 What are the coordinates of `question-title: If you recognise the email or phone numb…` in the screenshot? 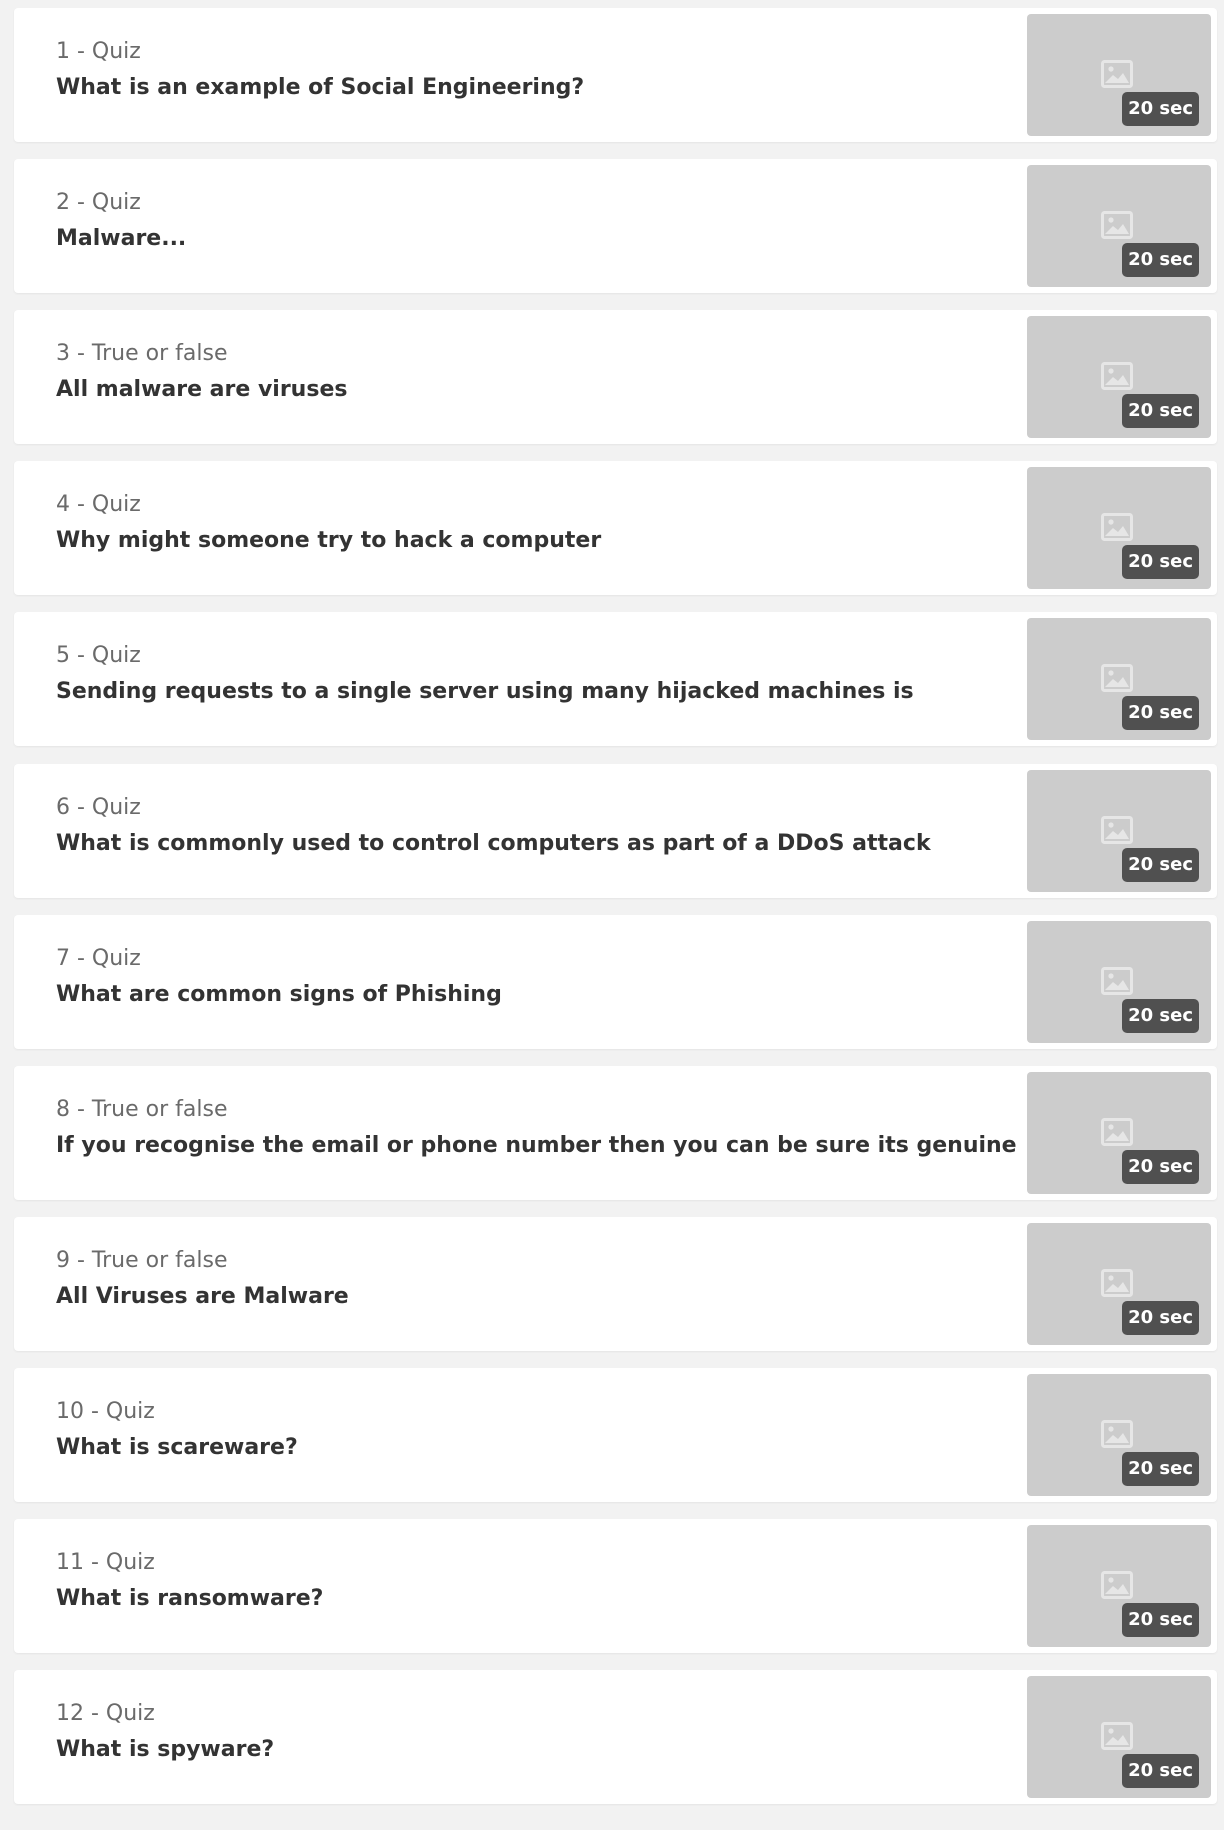 It's located at (536, 1145).